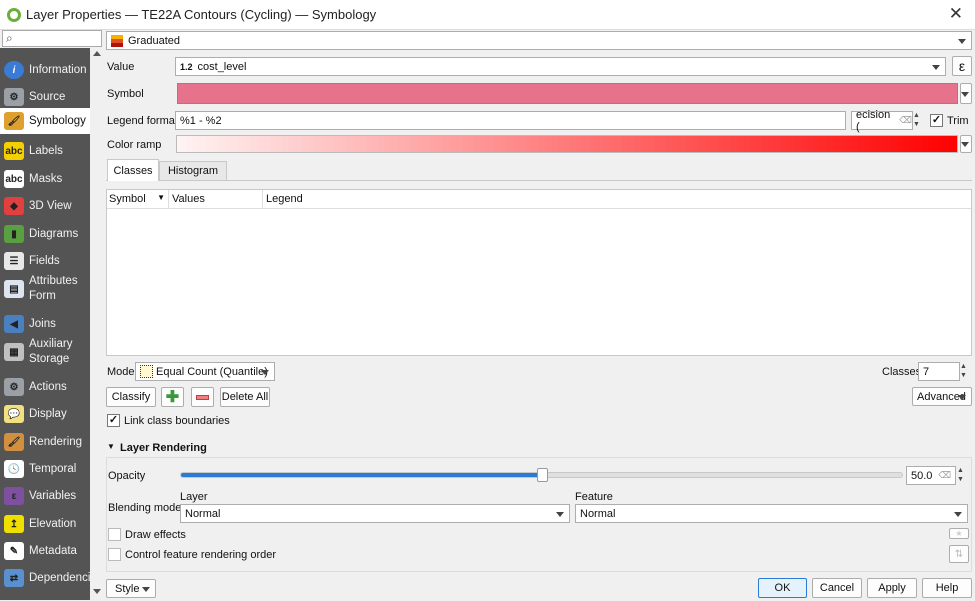  Describe the element at coordinates (902, 372) in the screenshot. I see `classes-label: Classes` at that location.